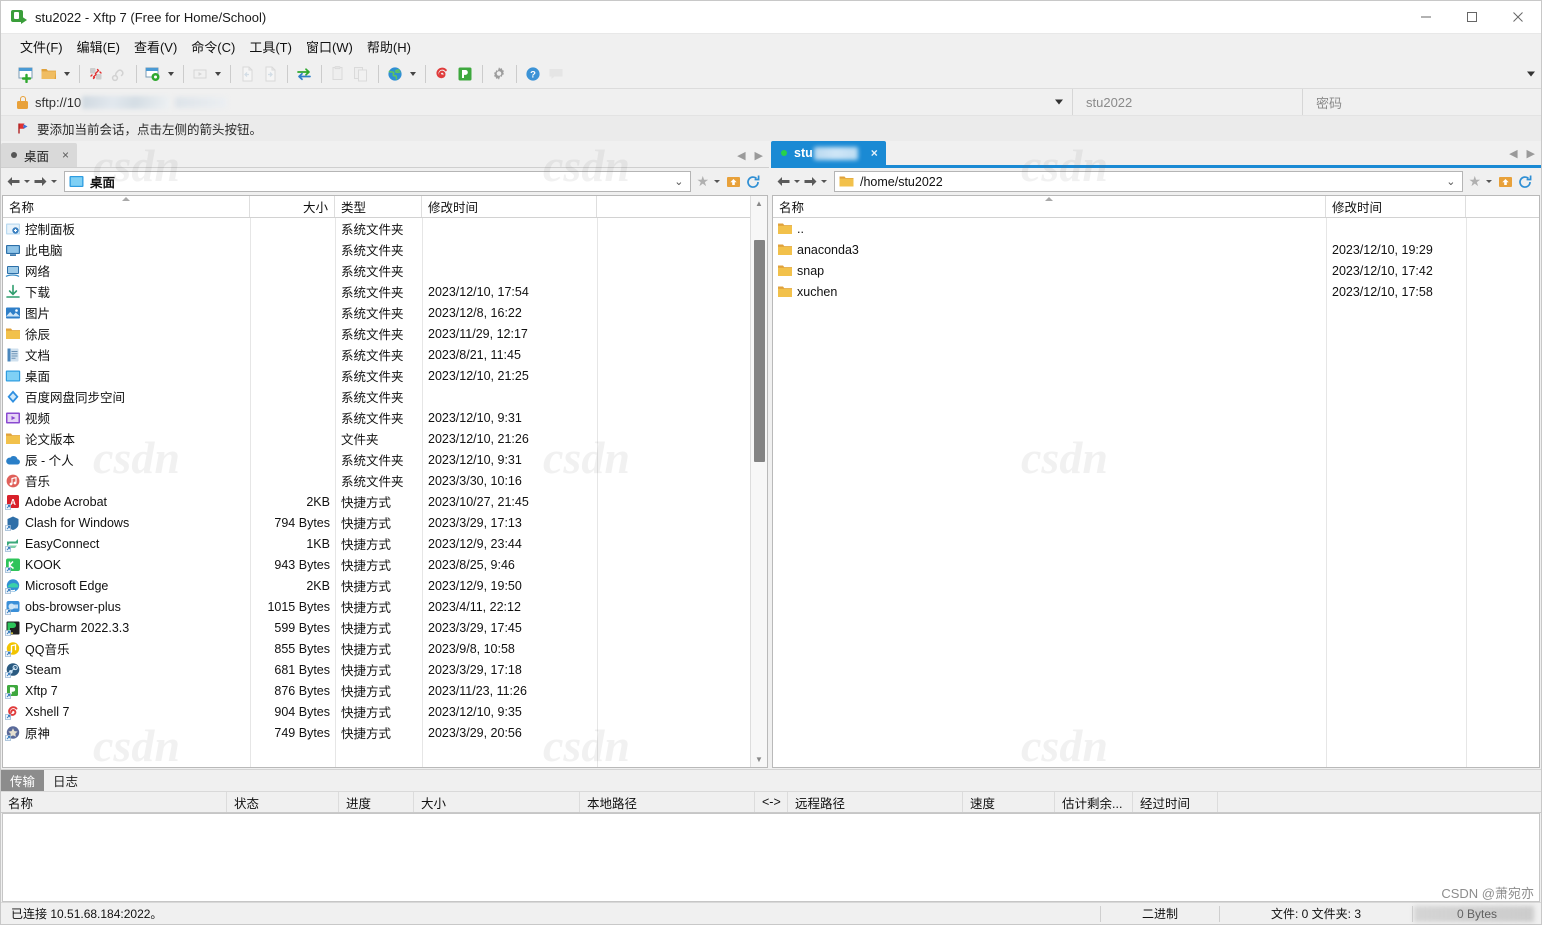  Describe the element at coordinates (376, 732) in the screenshot. I see `table-row: 原神 749 Bytes 快捷方式 2023/3/29, 20:56` at that location.